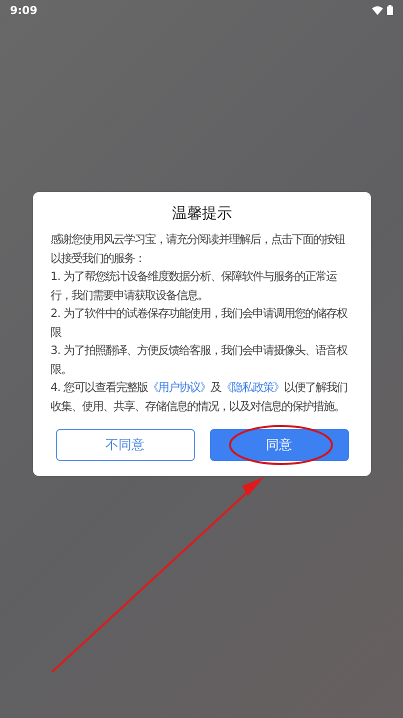  I want to click on wifi-icon, so click(377, 10).